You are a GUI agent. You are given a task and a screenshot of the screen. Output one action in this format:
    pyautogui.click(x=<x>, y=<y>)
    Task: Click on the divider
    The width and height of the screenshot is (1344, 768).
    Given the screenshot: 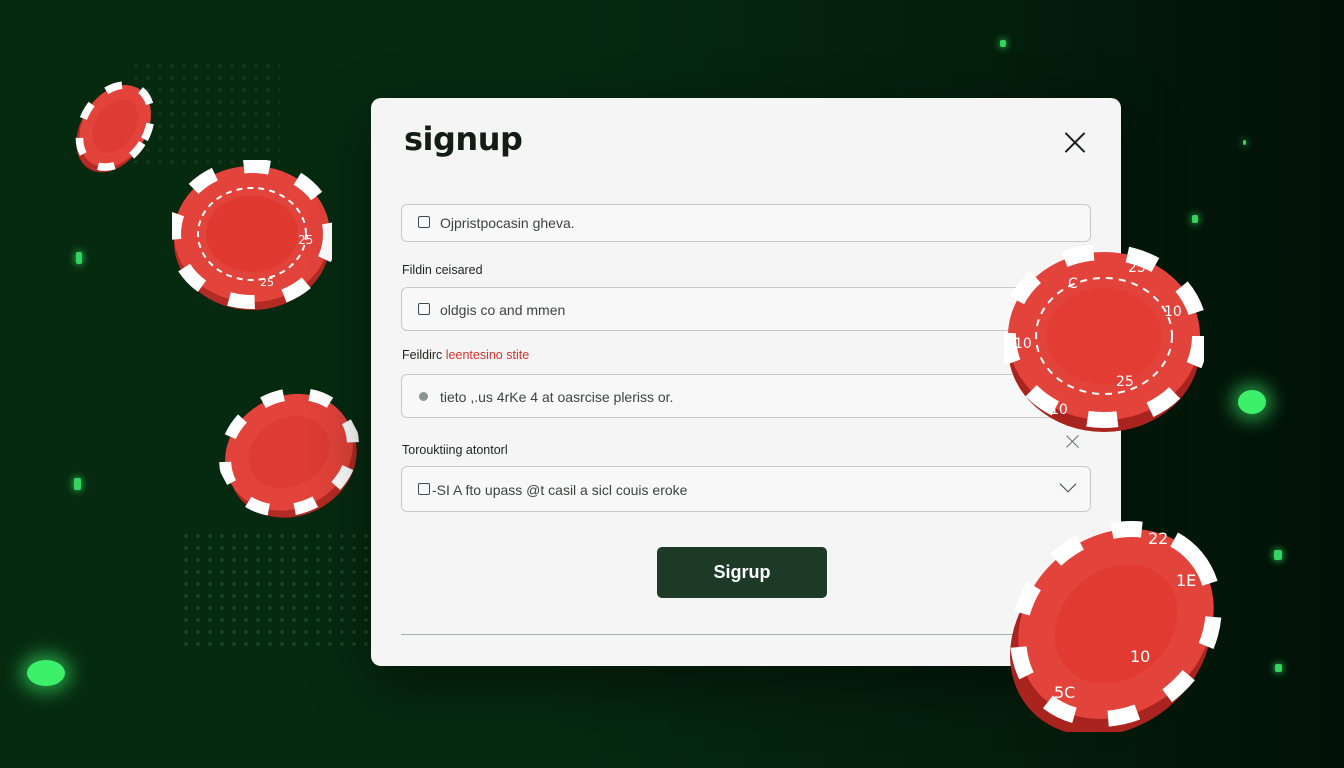 What is the action you would take?
    pyautogui.click(x=746, y=634)
    